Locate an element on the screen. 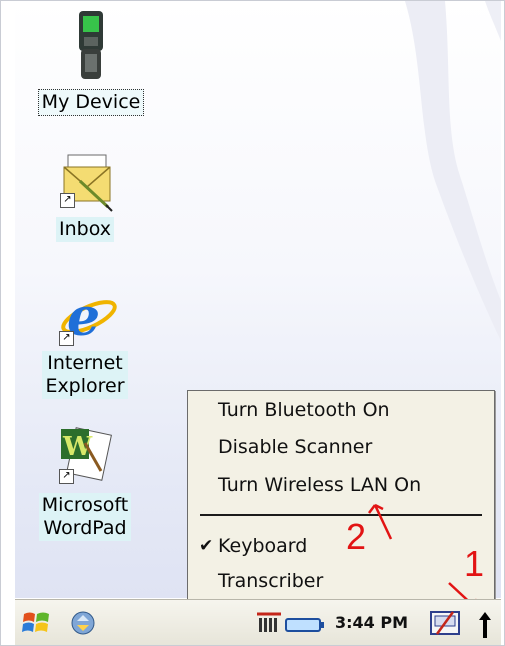  menu-item-disable-scanner: Disable Scanner is located at coordinates (341, 447).